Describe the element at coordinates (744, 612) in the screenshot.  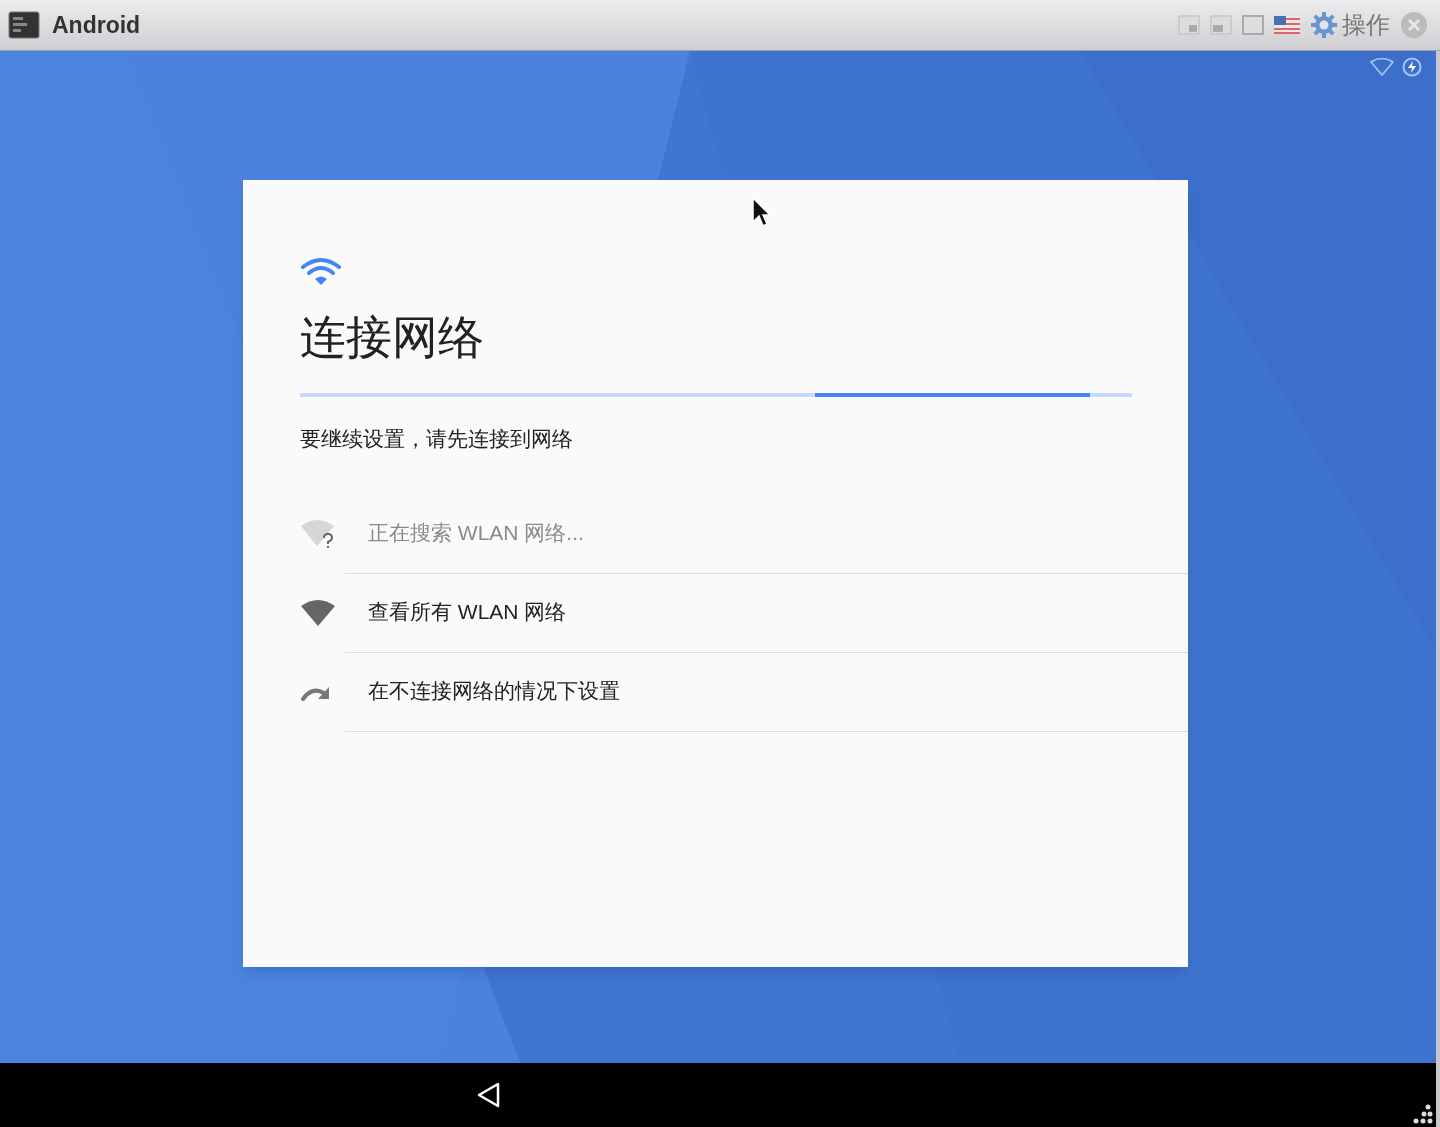
I see `list-item: 查看所有 WLAN 网络` at that location.